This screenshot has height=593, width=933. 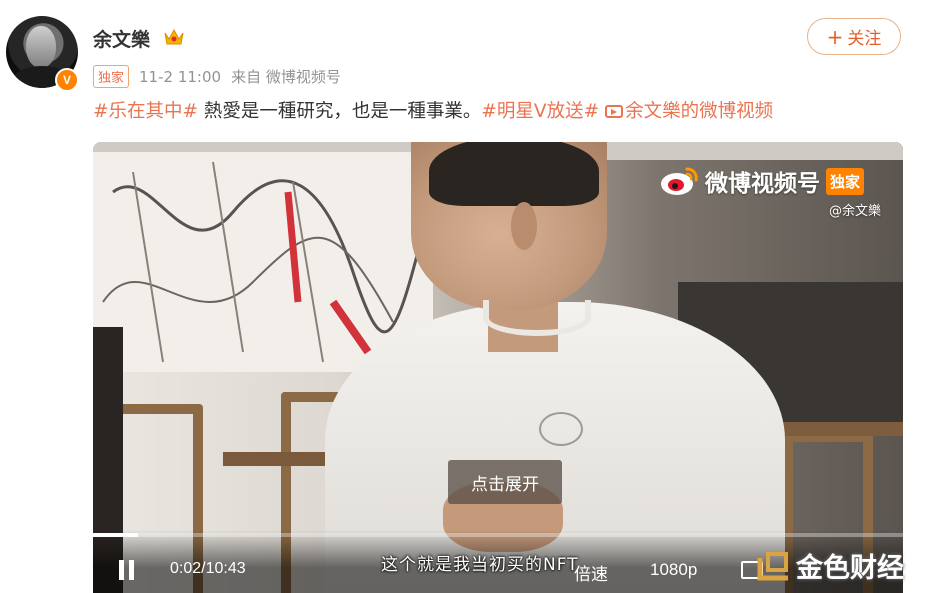 What do you see at coordinates (540, 111) in the screenshot?
I see `hashtag-link: #明星V放送#` at bounding box center [540, 111].